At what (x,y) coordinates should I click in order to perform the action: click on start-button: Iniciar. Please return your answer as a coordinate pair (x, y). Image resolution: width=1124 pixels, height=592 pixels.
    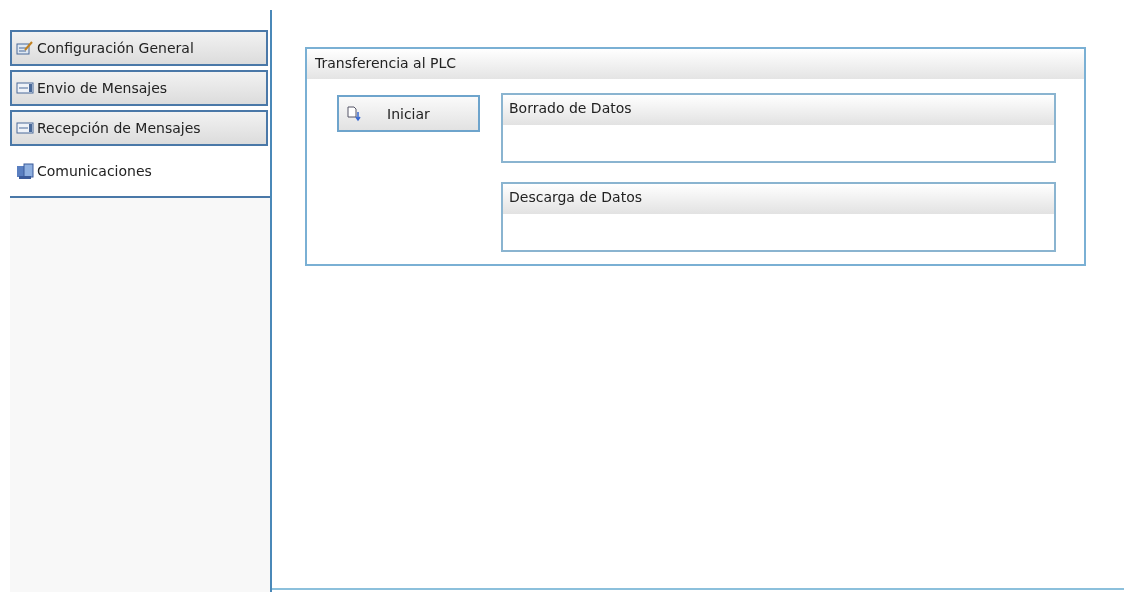
    Looking at the image, I should click on (408, 113).